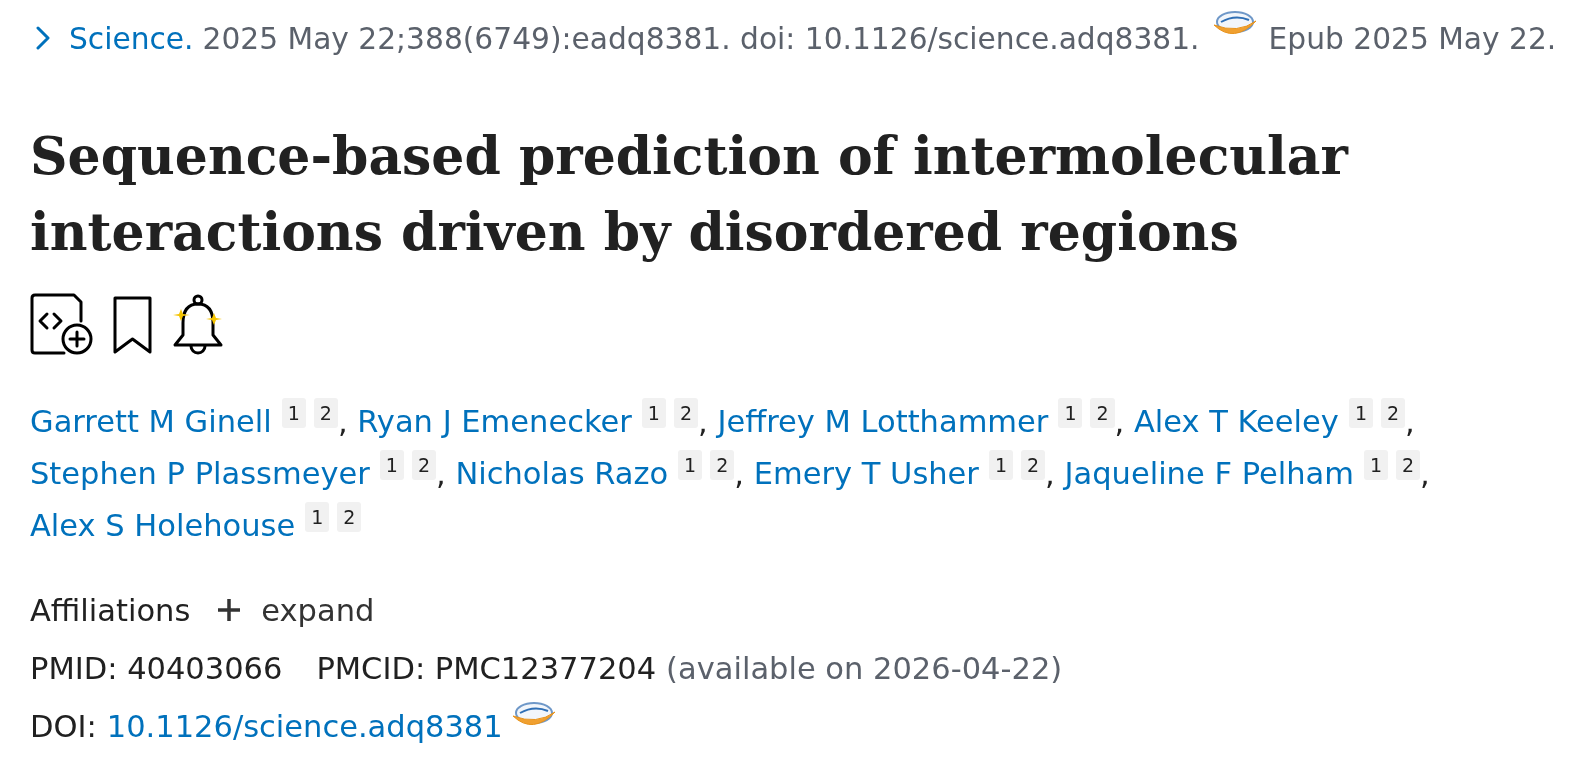 The image size is (1579, 775). What do you see at coordinates (132, 325) in the screenshot?
I see `bookmark-icon` at bounding box center [132, 325].